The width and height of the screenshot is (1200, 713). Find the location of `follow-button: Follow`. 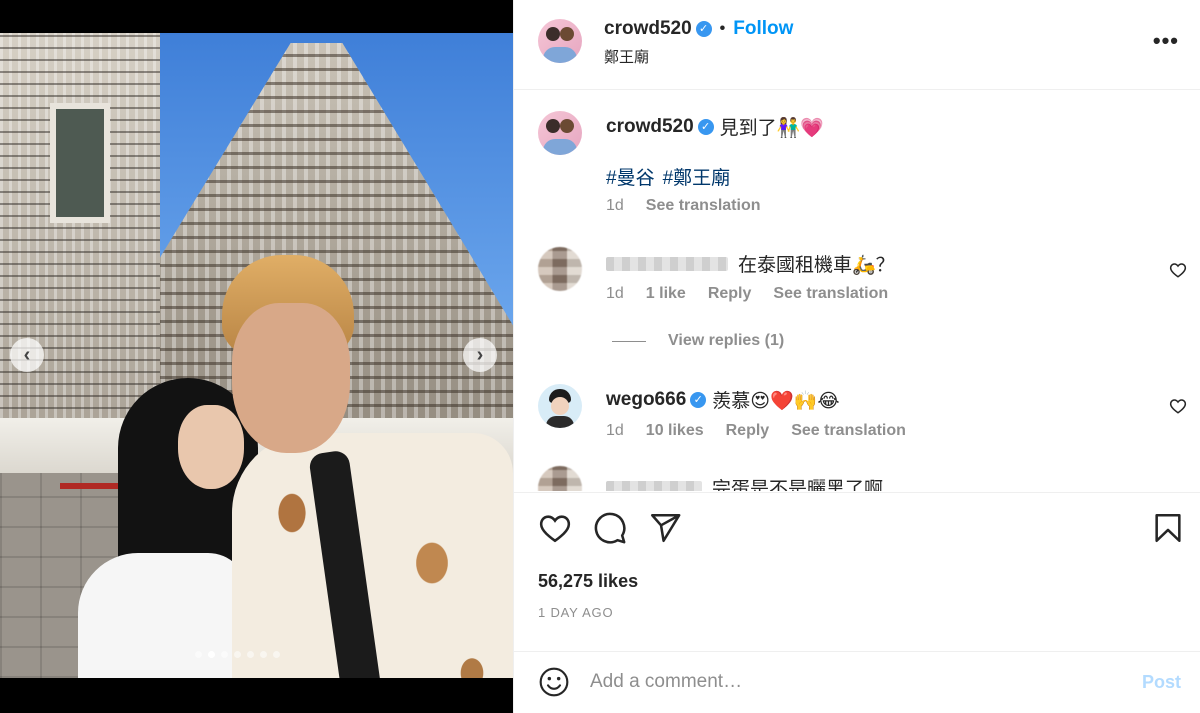

follow-button: Follow is located at coordinates (763, 29).